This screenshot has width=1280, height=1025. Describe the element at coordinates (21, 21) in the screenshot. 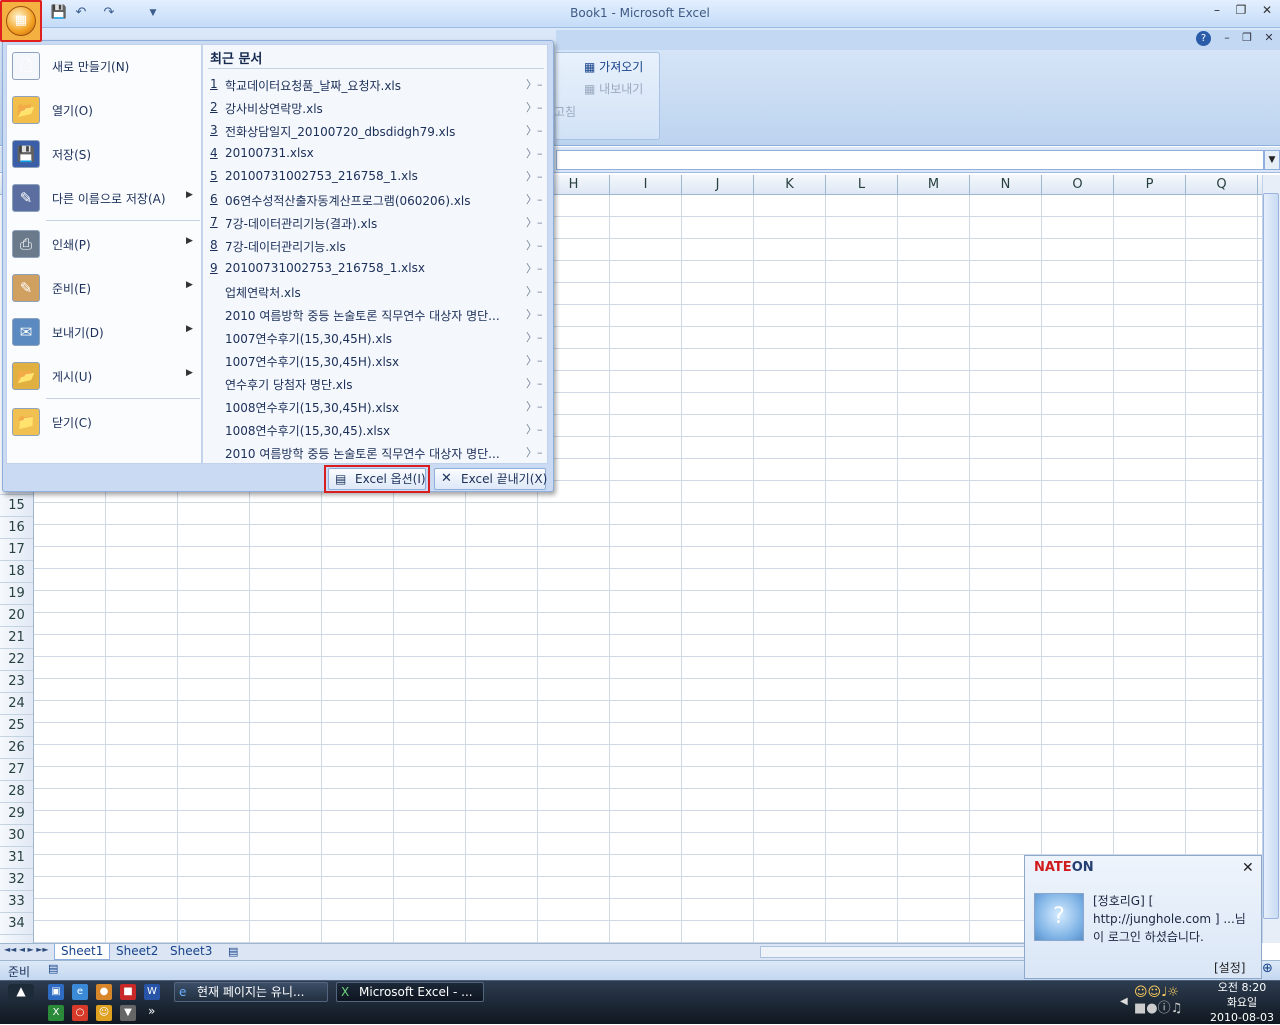

I see `office-button: ▦` at that location.